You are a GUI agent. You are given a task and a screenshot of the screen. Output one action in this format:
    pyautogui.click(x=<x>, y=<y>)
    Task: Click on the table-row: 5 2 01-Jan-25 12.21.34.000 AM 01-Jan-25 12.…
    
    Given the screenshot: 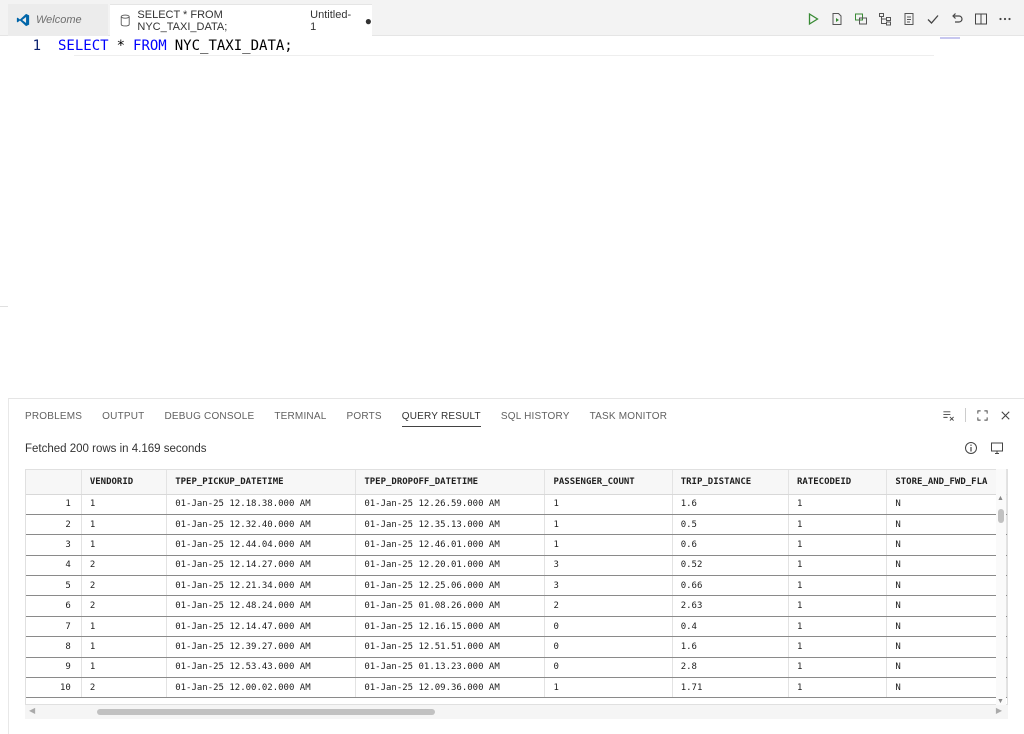 What is the action you would take?
    pyautogui.click(x=516, y=586)
    